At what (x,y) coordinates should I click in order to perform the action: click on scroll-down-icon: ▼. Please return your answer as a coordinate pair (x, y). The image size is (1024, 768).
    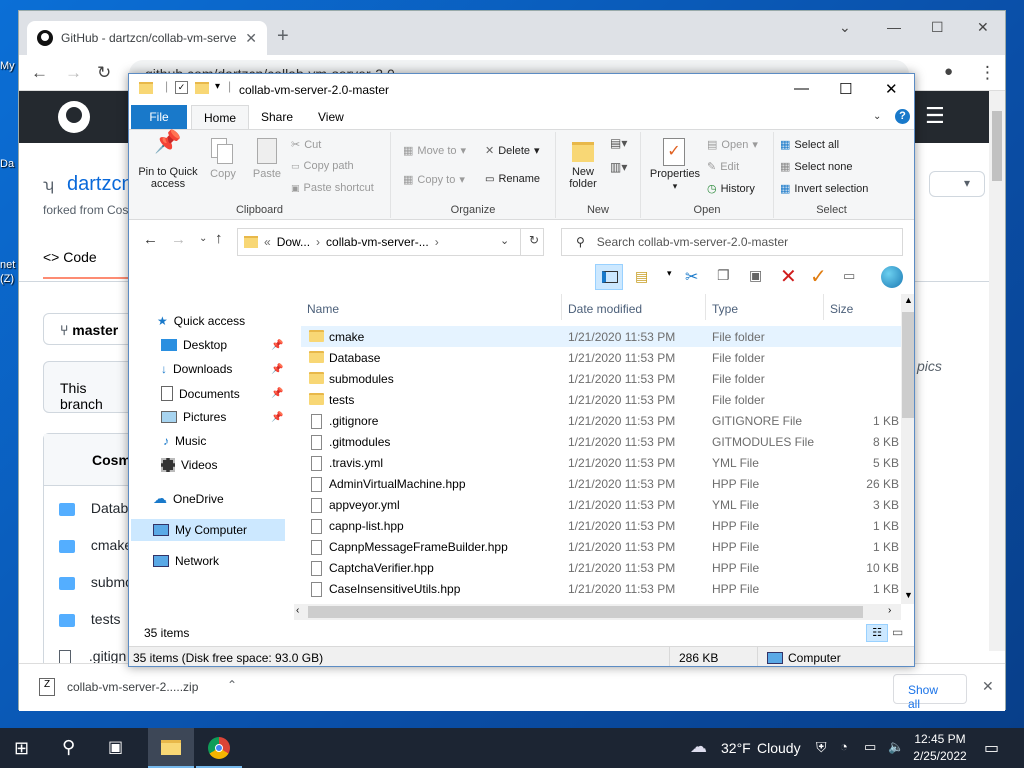
    Looking at the image, I should click on (908, 595).